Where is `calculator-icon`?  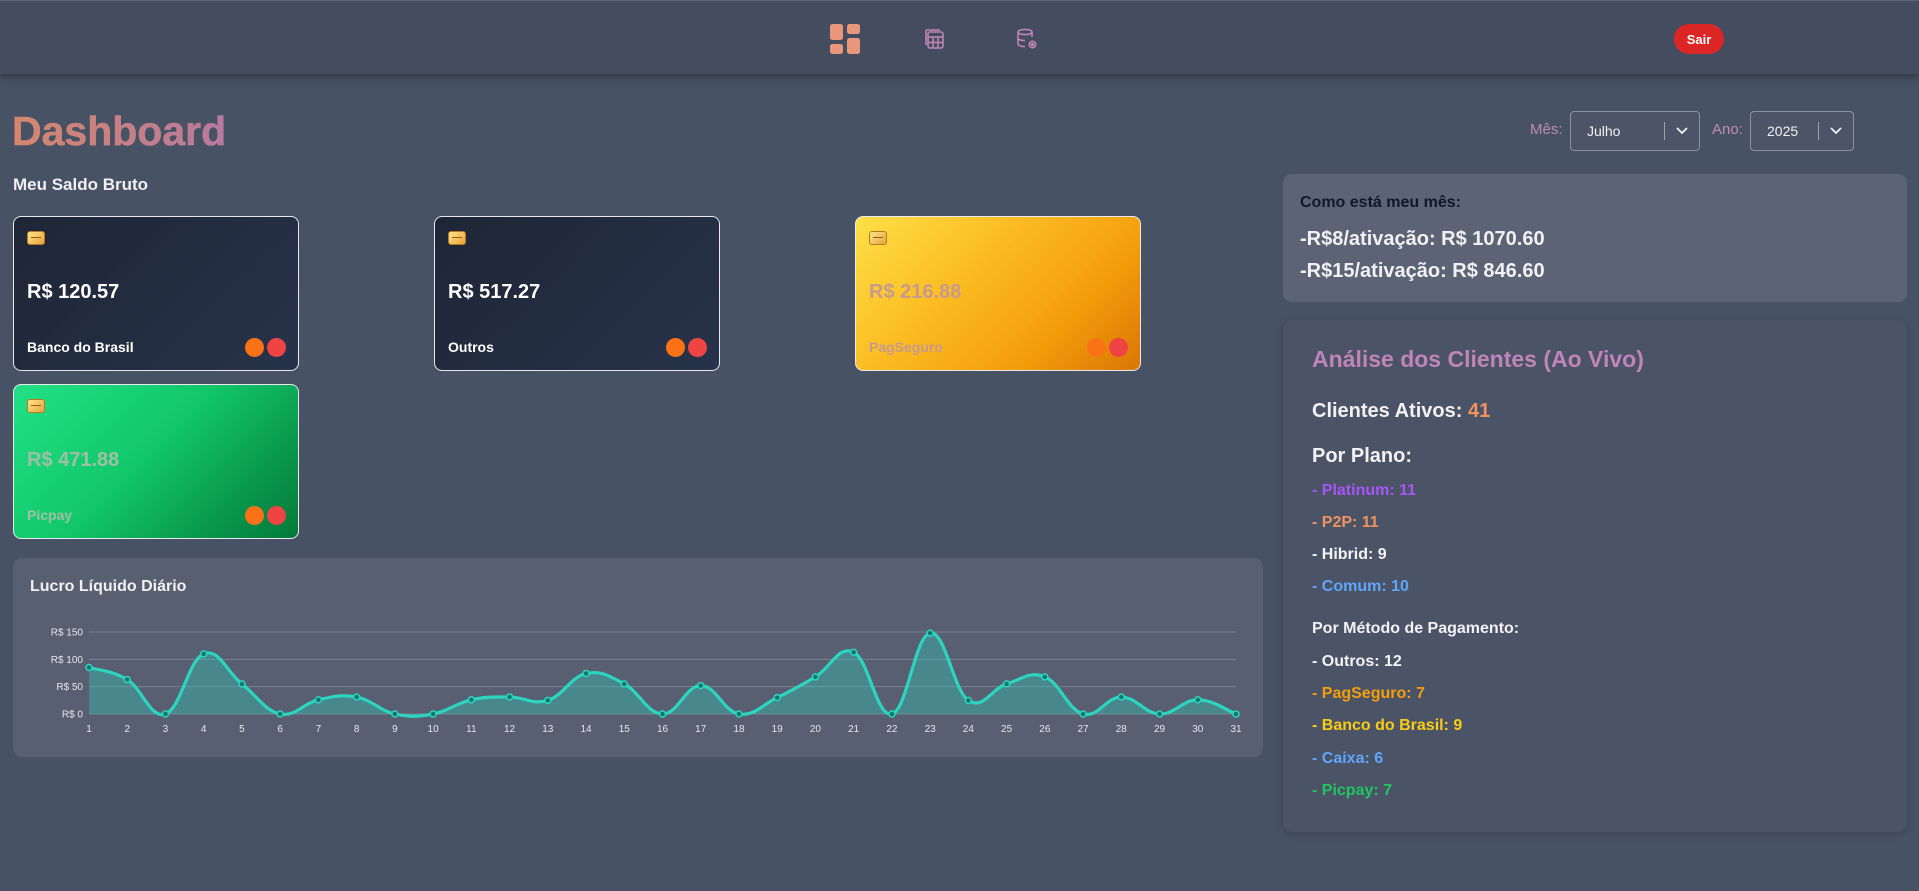 calculator-icon is located at coordinates (935, 39).